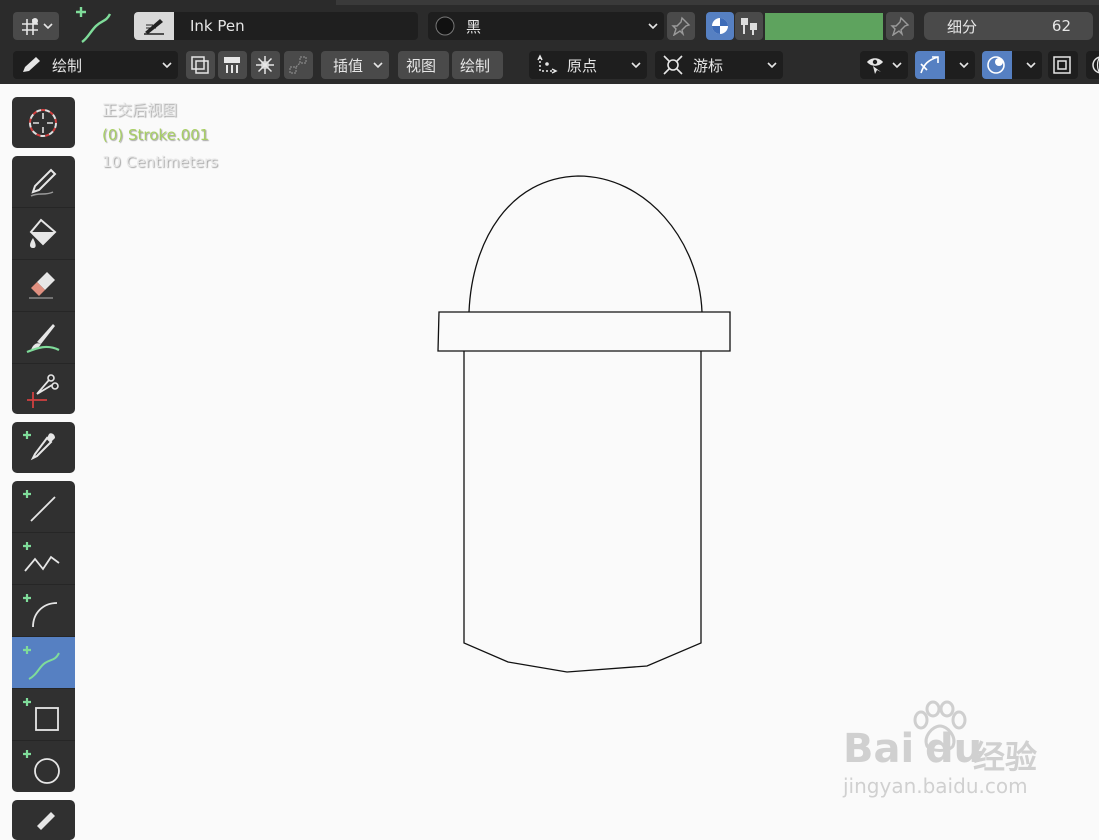 Image resolution: width=1099 pixels, height=840 pixels. Describe the element at coordinates (584, 331) in the screenshot. I see `band-stroke` at that location.